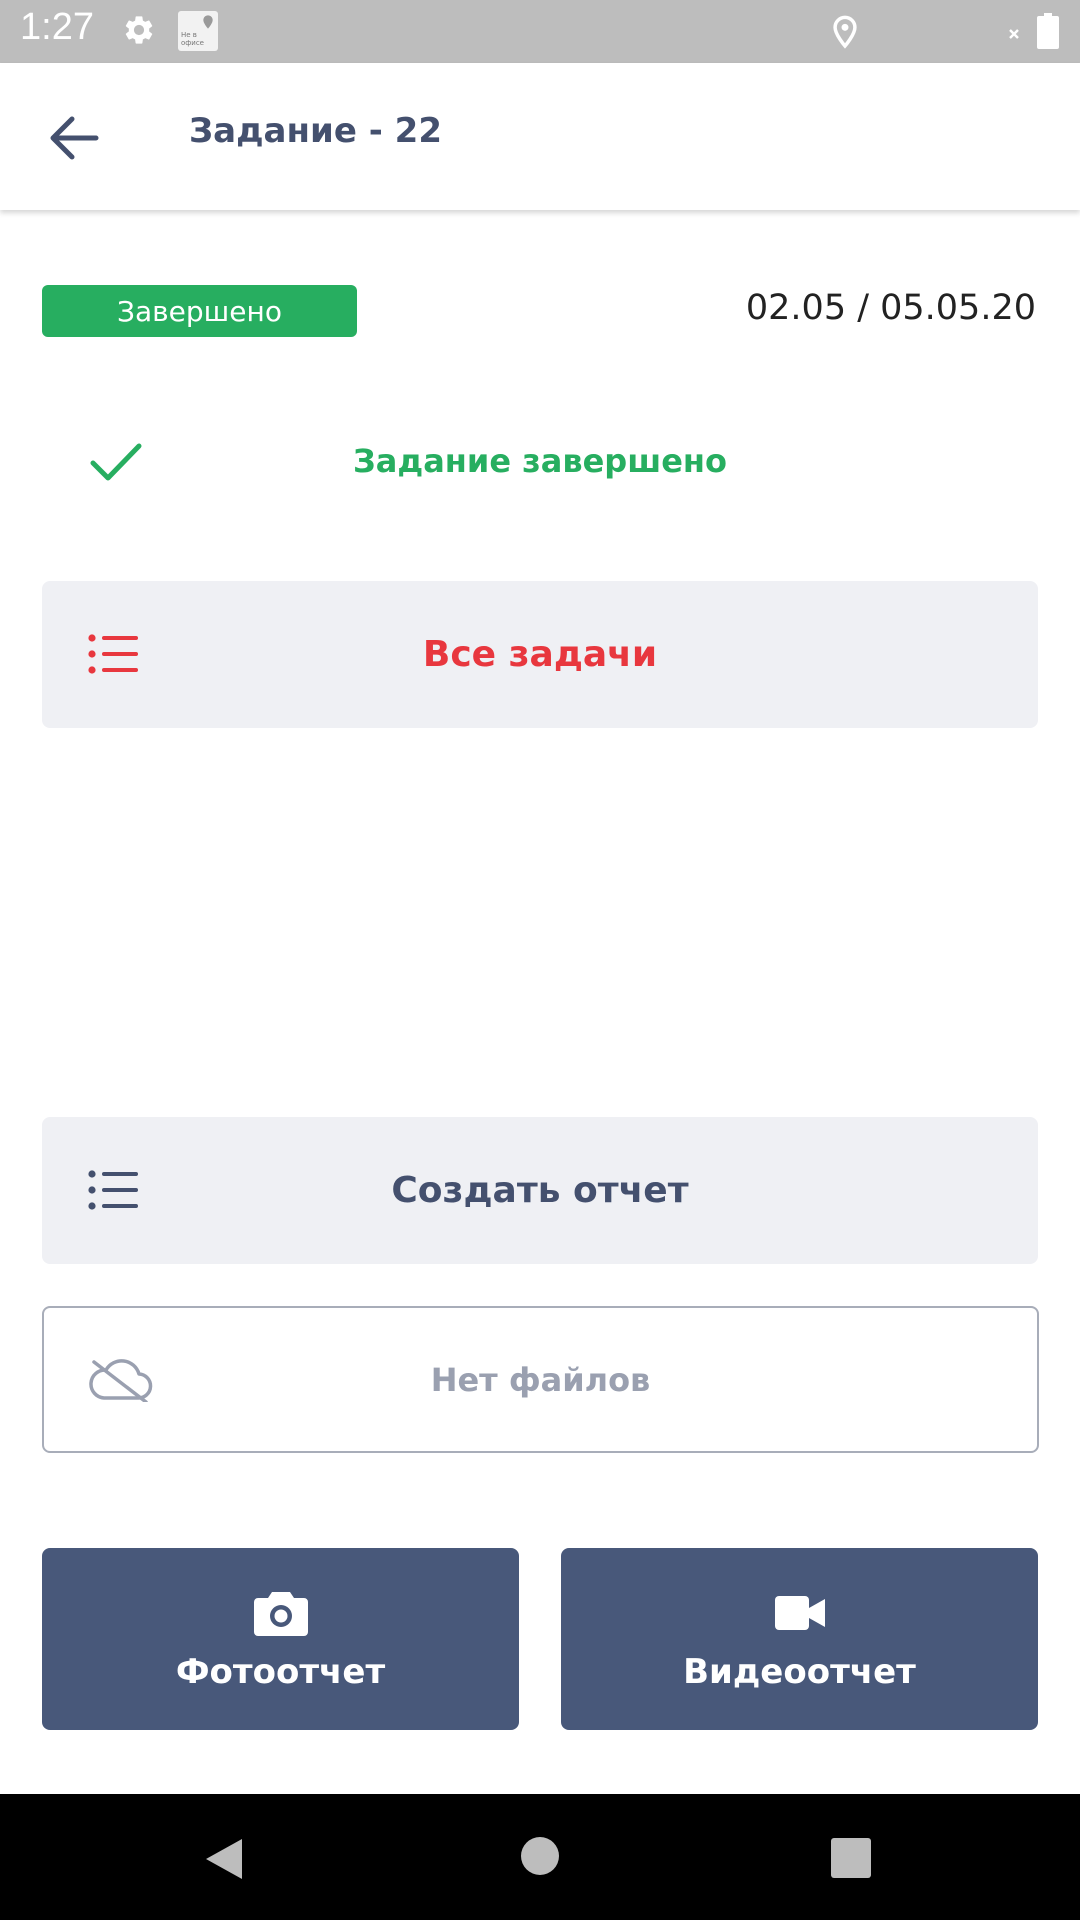  I want to click on files-box: Нет файлов, so click(540, 1379).